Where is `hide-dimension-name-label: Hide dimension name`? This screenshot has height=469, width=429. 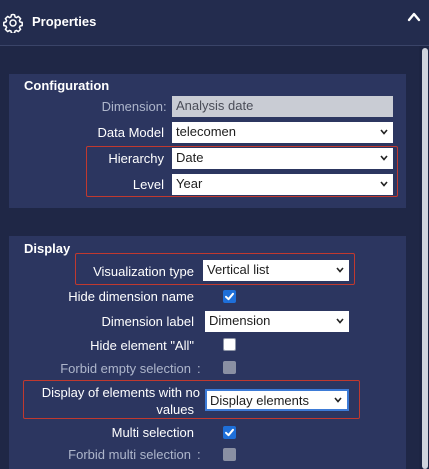 hide-dimension-name-label: Hide dimension name is located at coordinates (131, 296).